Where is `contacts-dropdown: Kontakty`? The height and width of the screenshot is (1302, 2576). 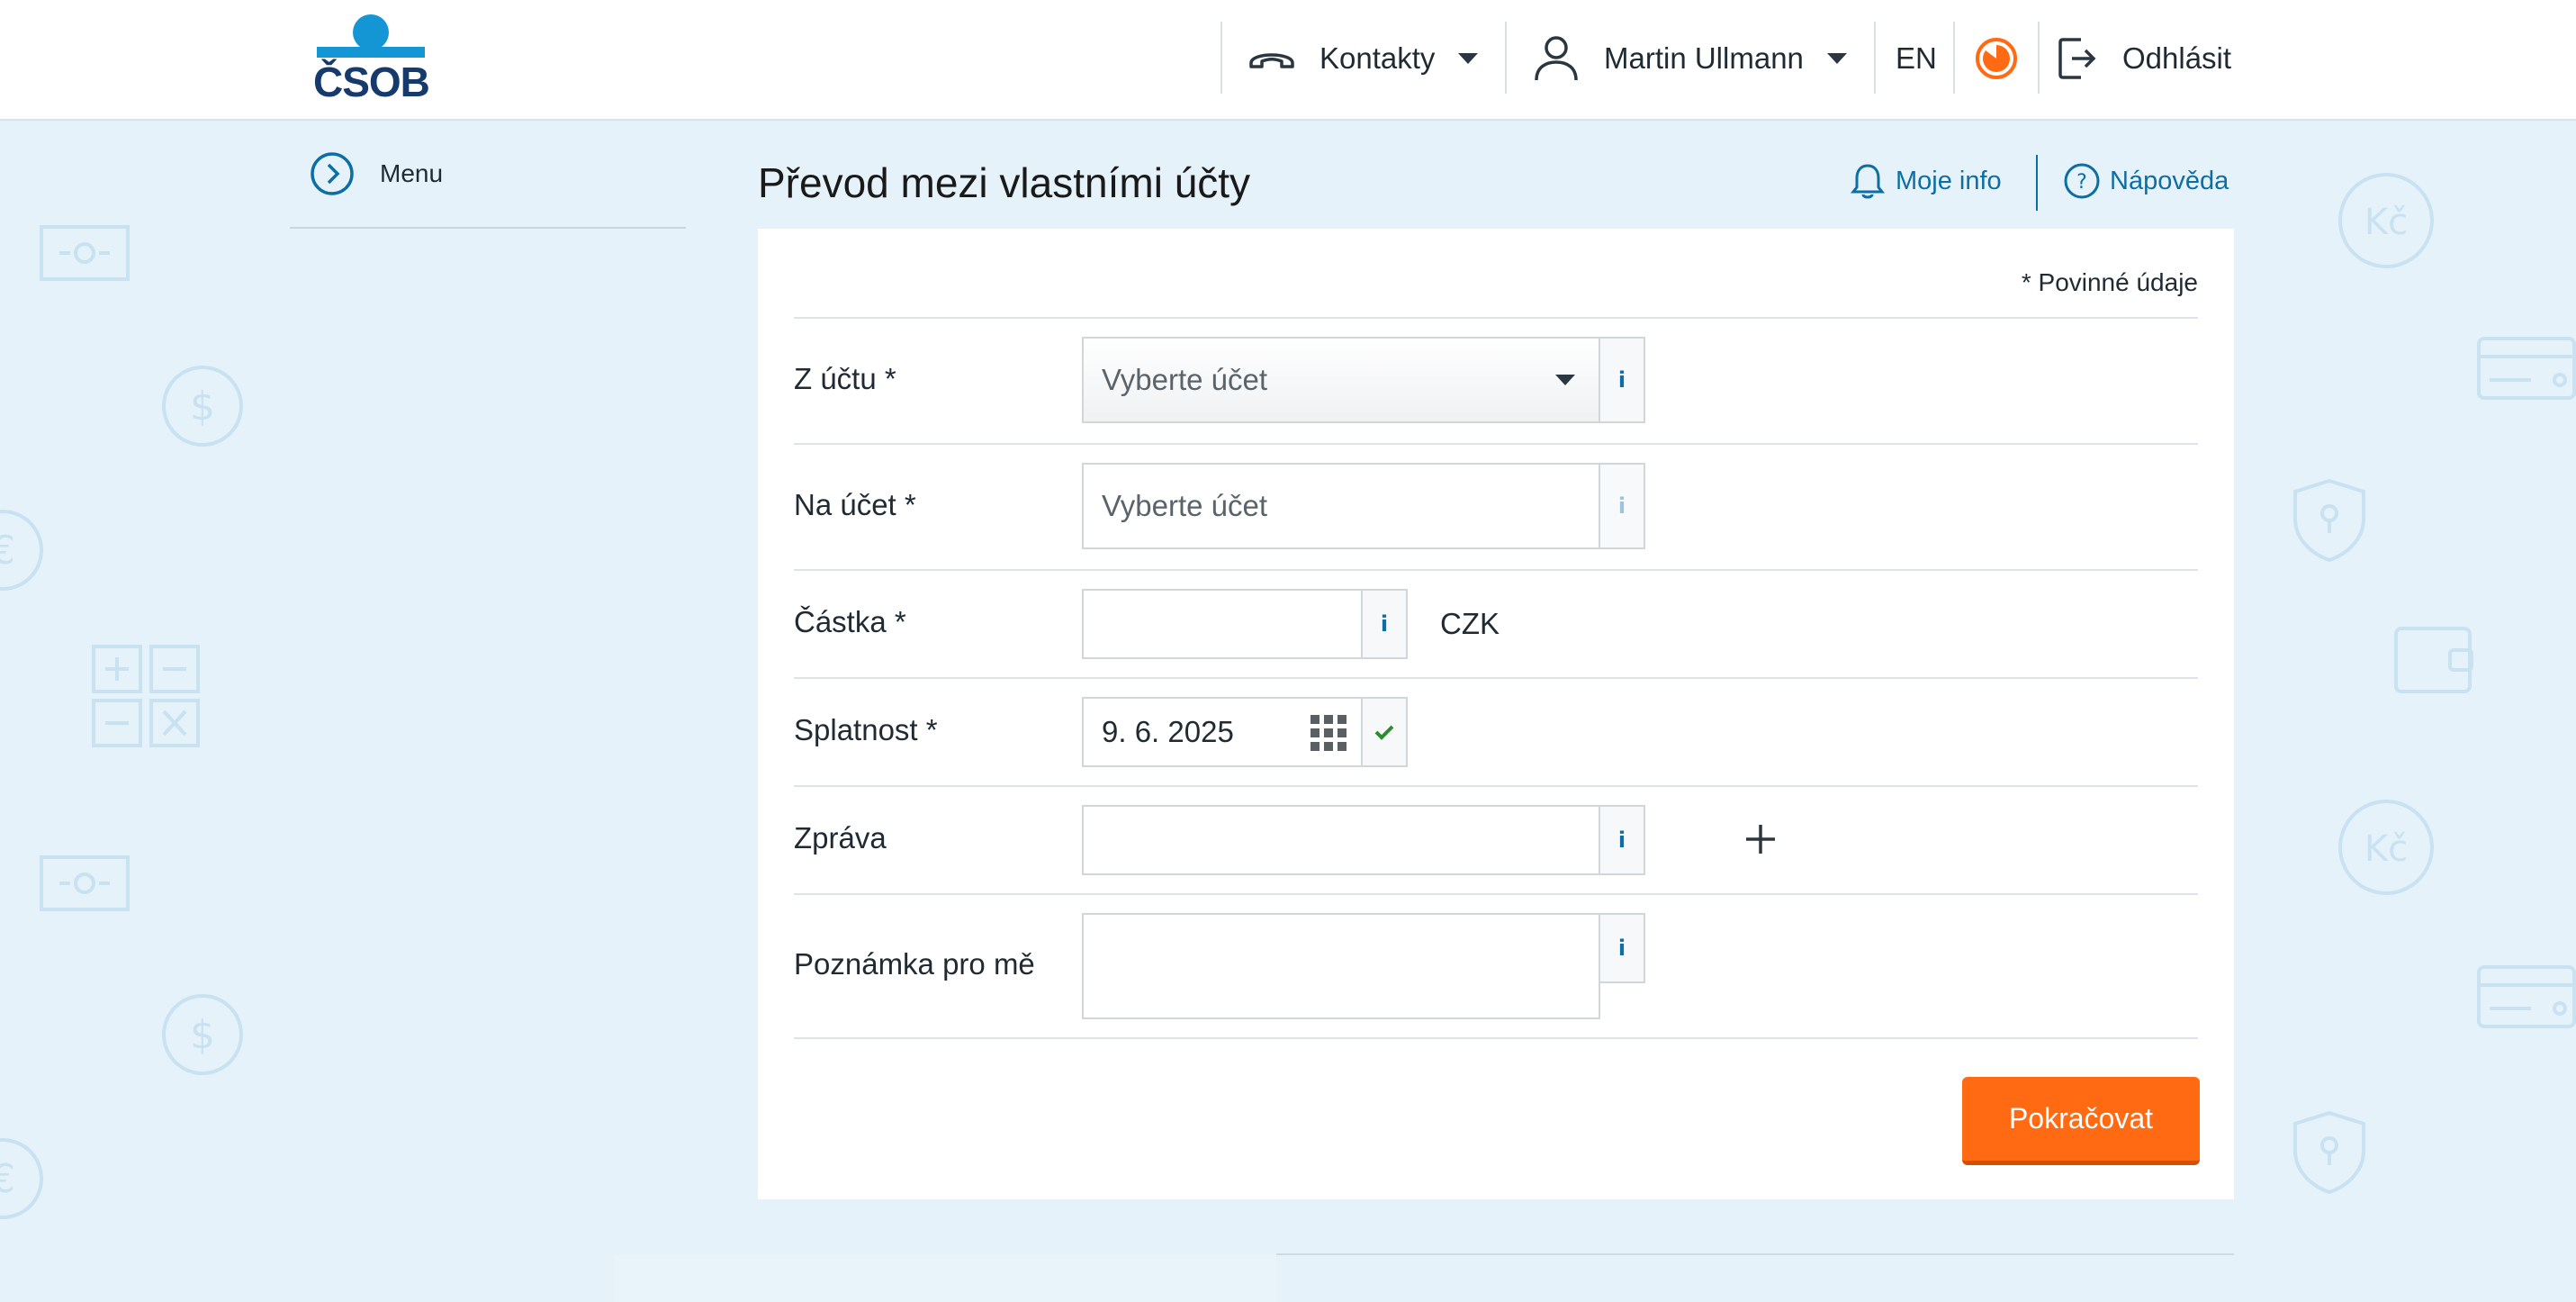
contacts-dropdown: Kontakty is located at coordinates (1363, 58).